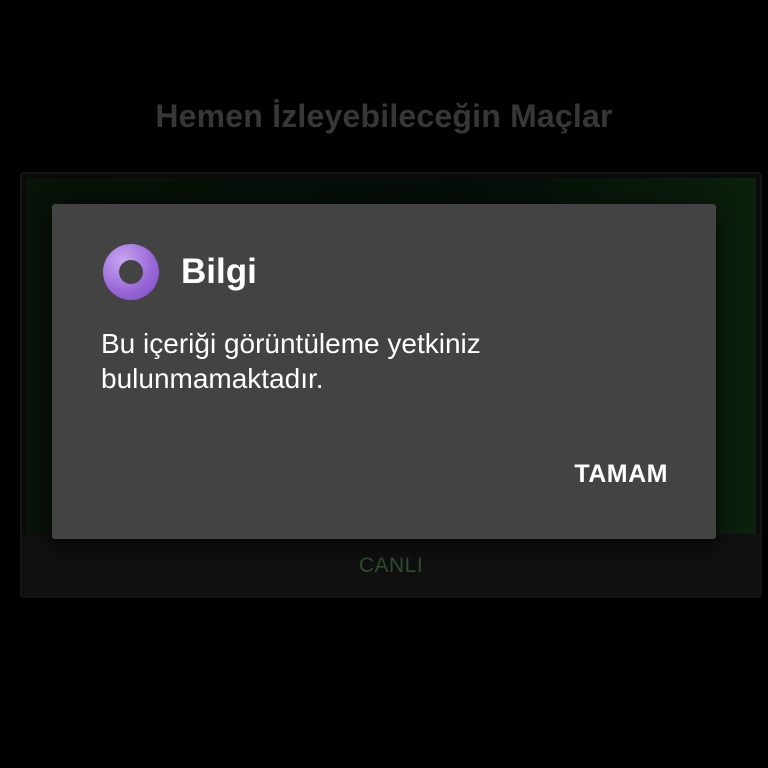  Describe the element at coordinates (219, 271) in the screenshot. I see `dialog-title: Bilgi` at that location.